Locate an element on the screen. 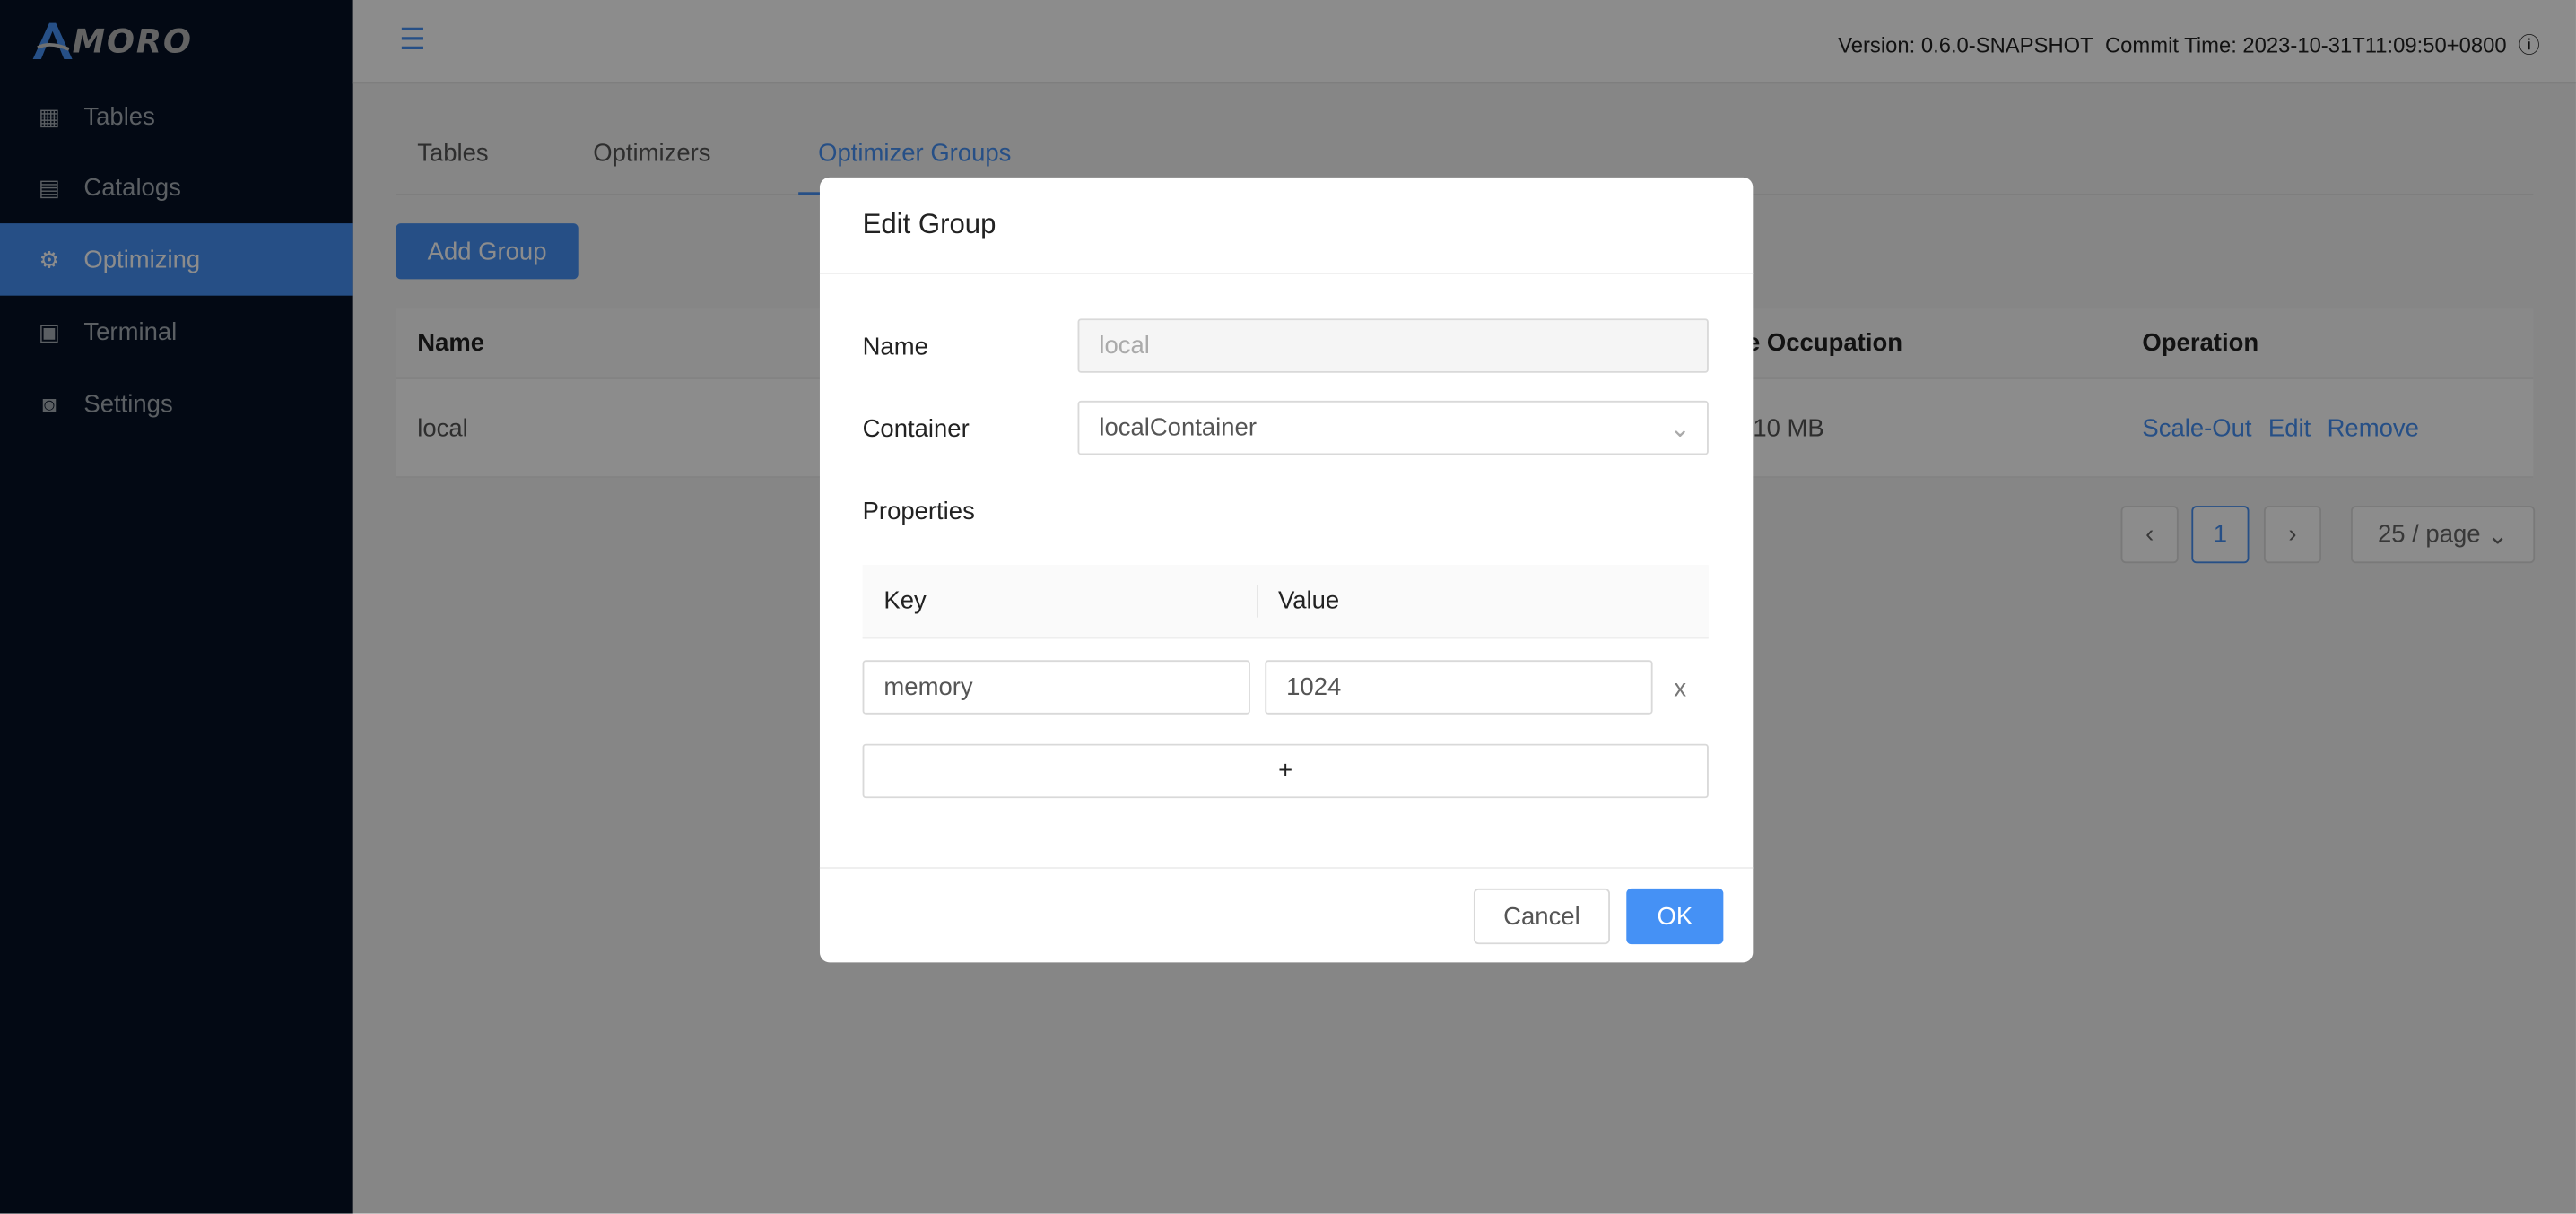 This screenshot has width=2576, height=1214. remove-property-icon: x is located at coordinates (1680, 689).